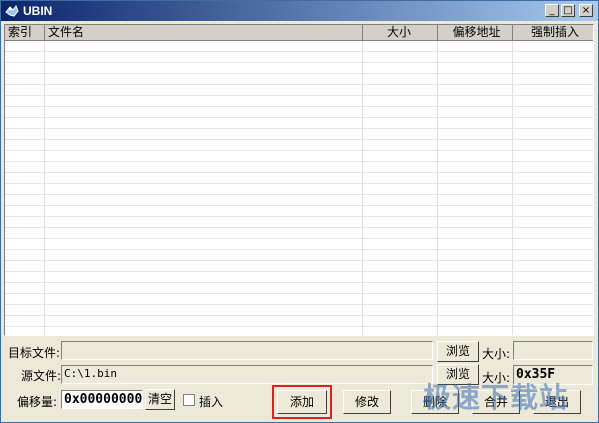 This screenshot has width=599, height=423. Describe the element at coordinates (496, 397) in the screenshot. I see `watermark-text: 极速下载站` at that location.